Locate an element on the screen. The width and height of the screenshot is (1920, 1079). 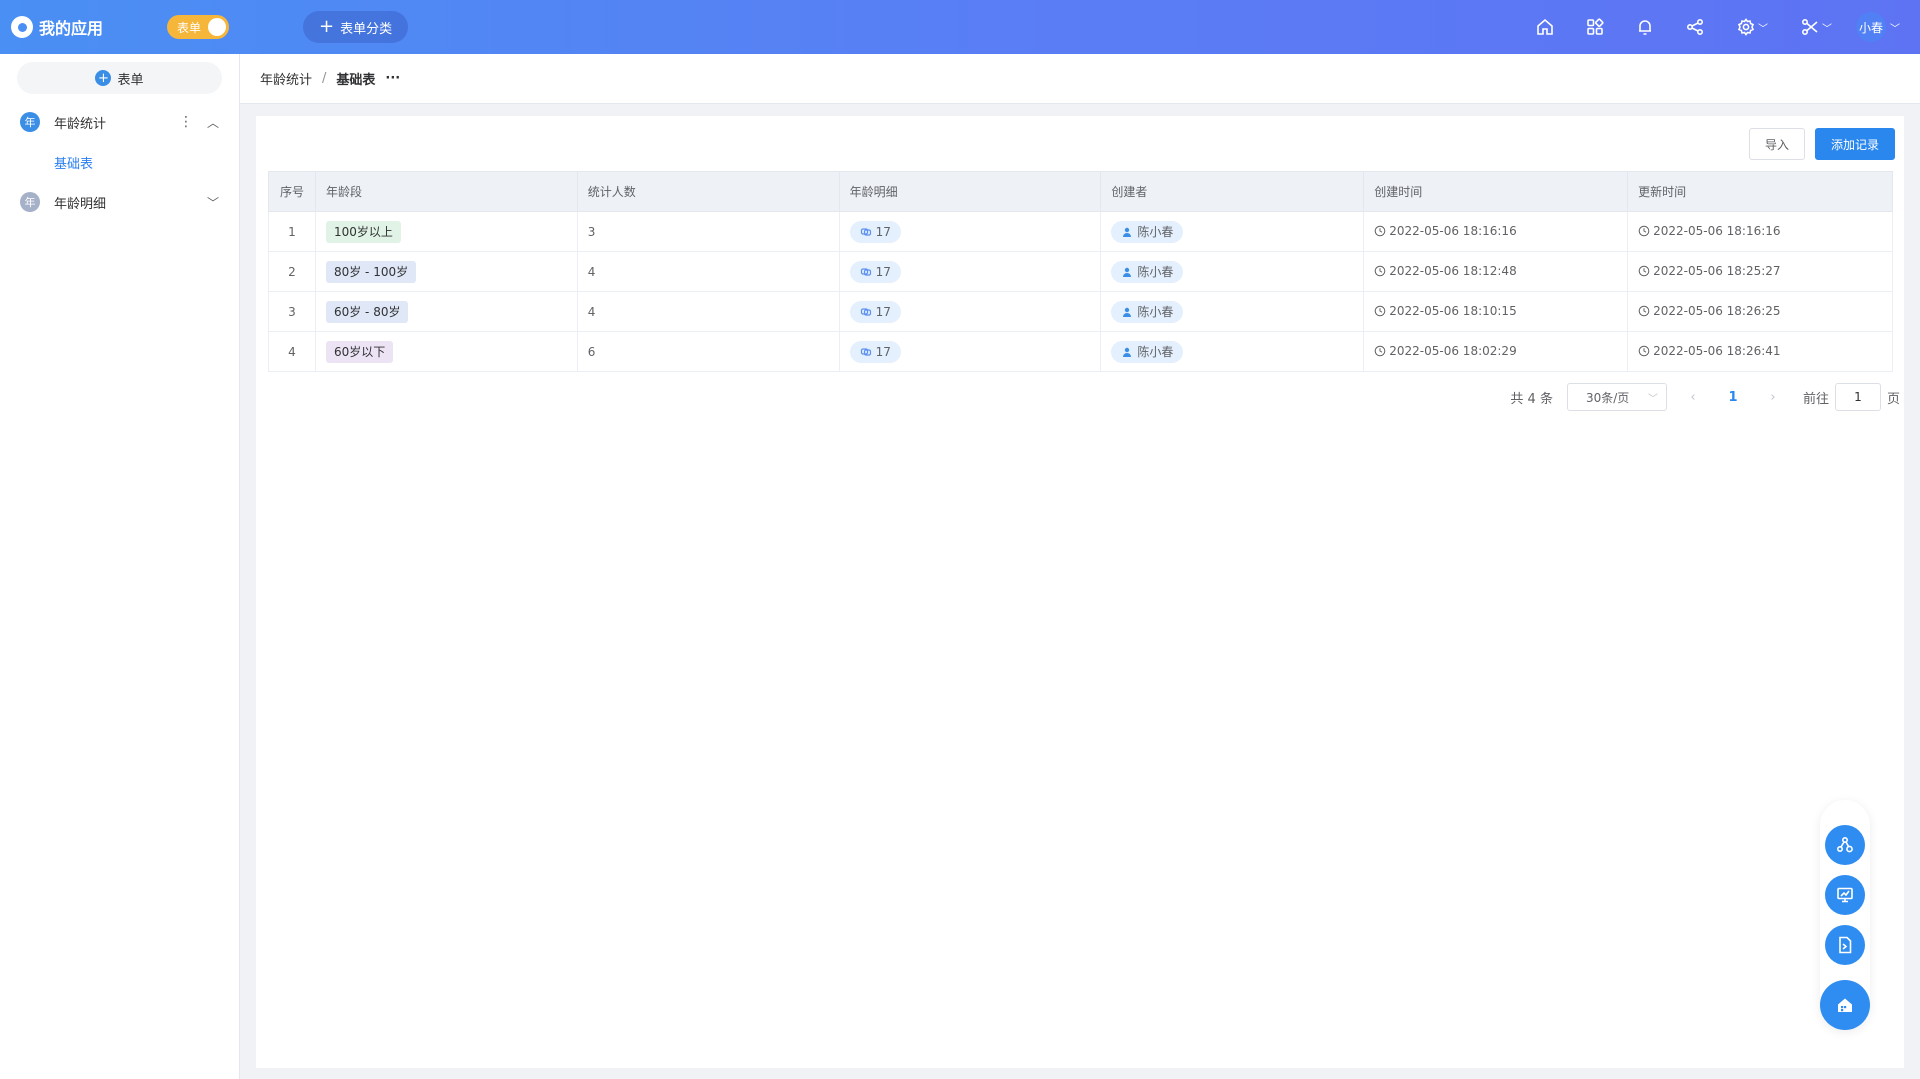
plus-icon: + is located at coordinates (327, 26).